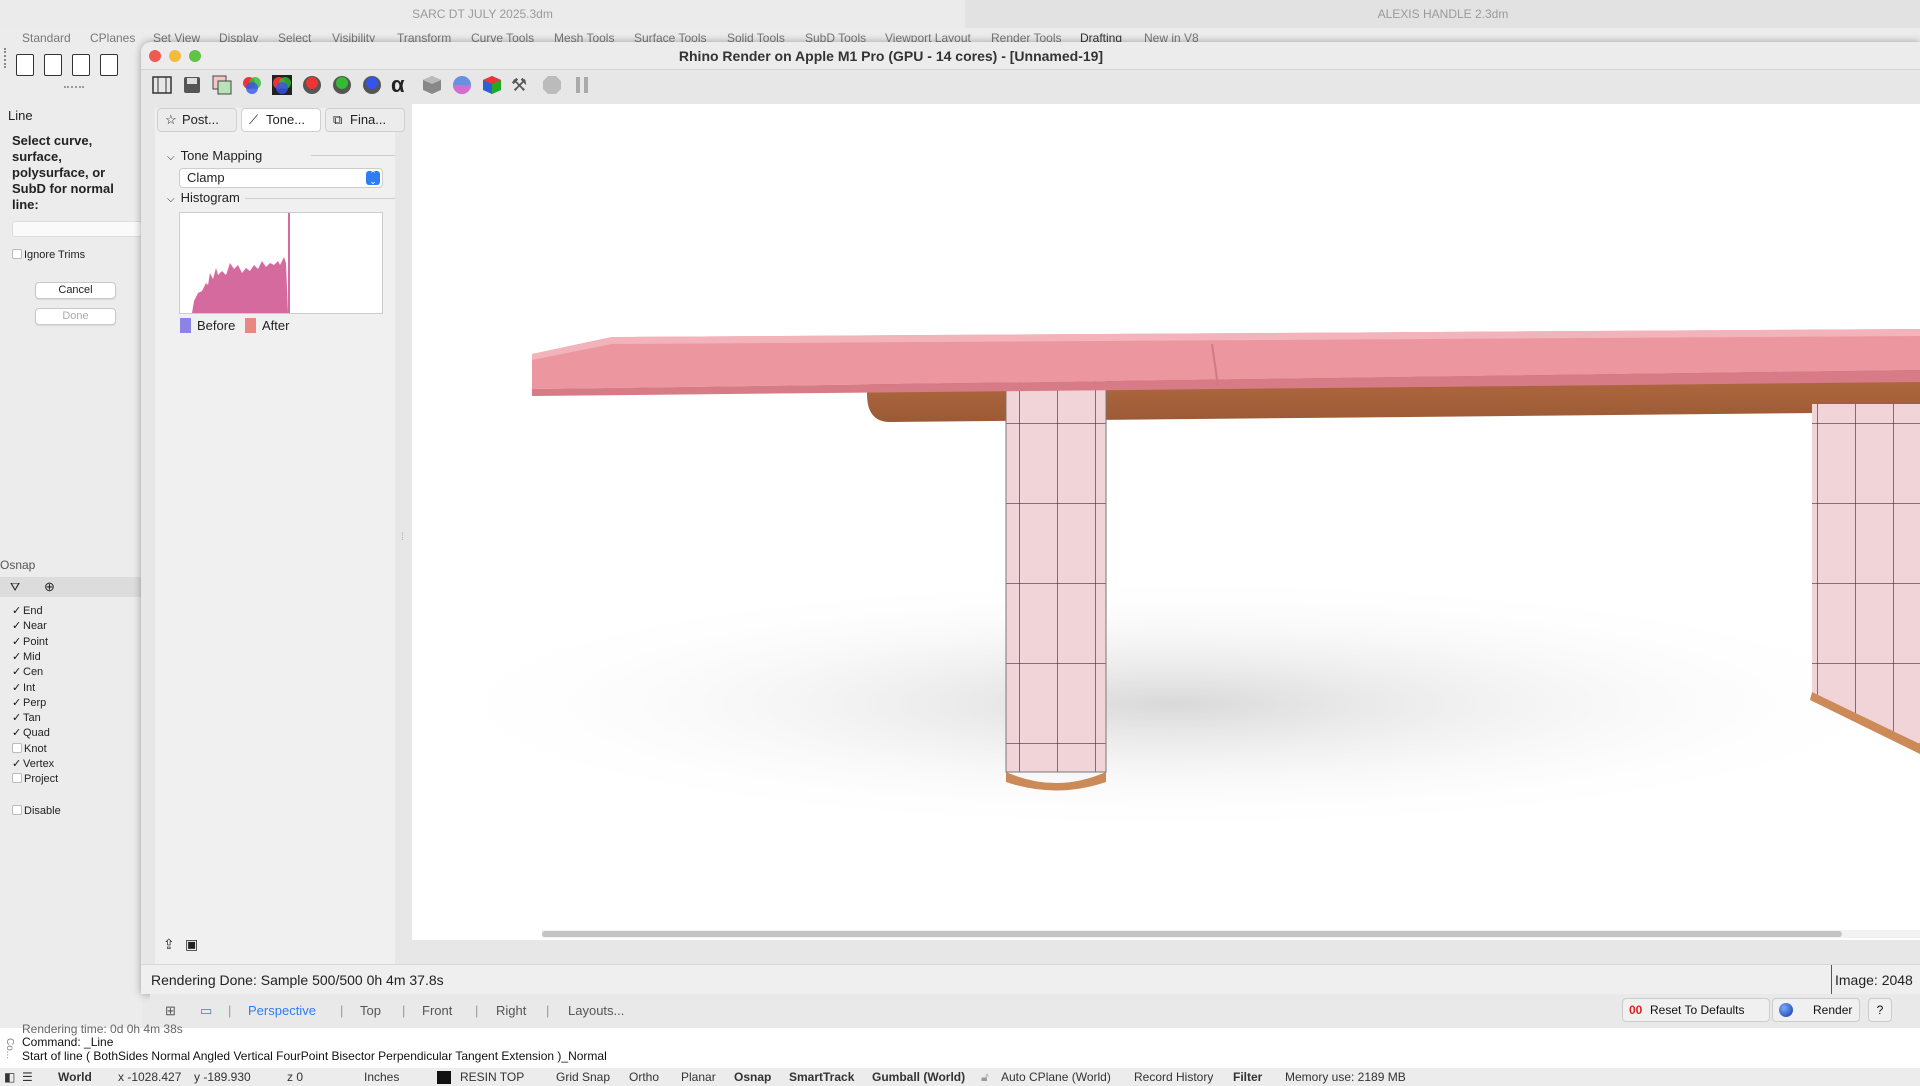 The image size is (1920, 1086). What do you see at coordinates (402, 537) in the screenshot?
I see `splitter-handle-icon: ⁞` at bounding box center [402, 537].